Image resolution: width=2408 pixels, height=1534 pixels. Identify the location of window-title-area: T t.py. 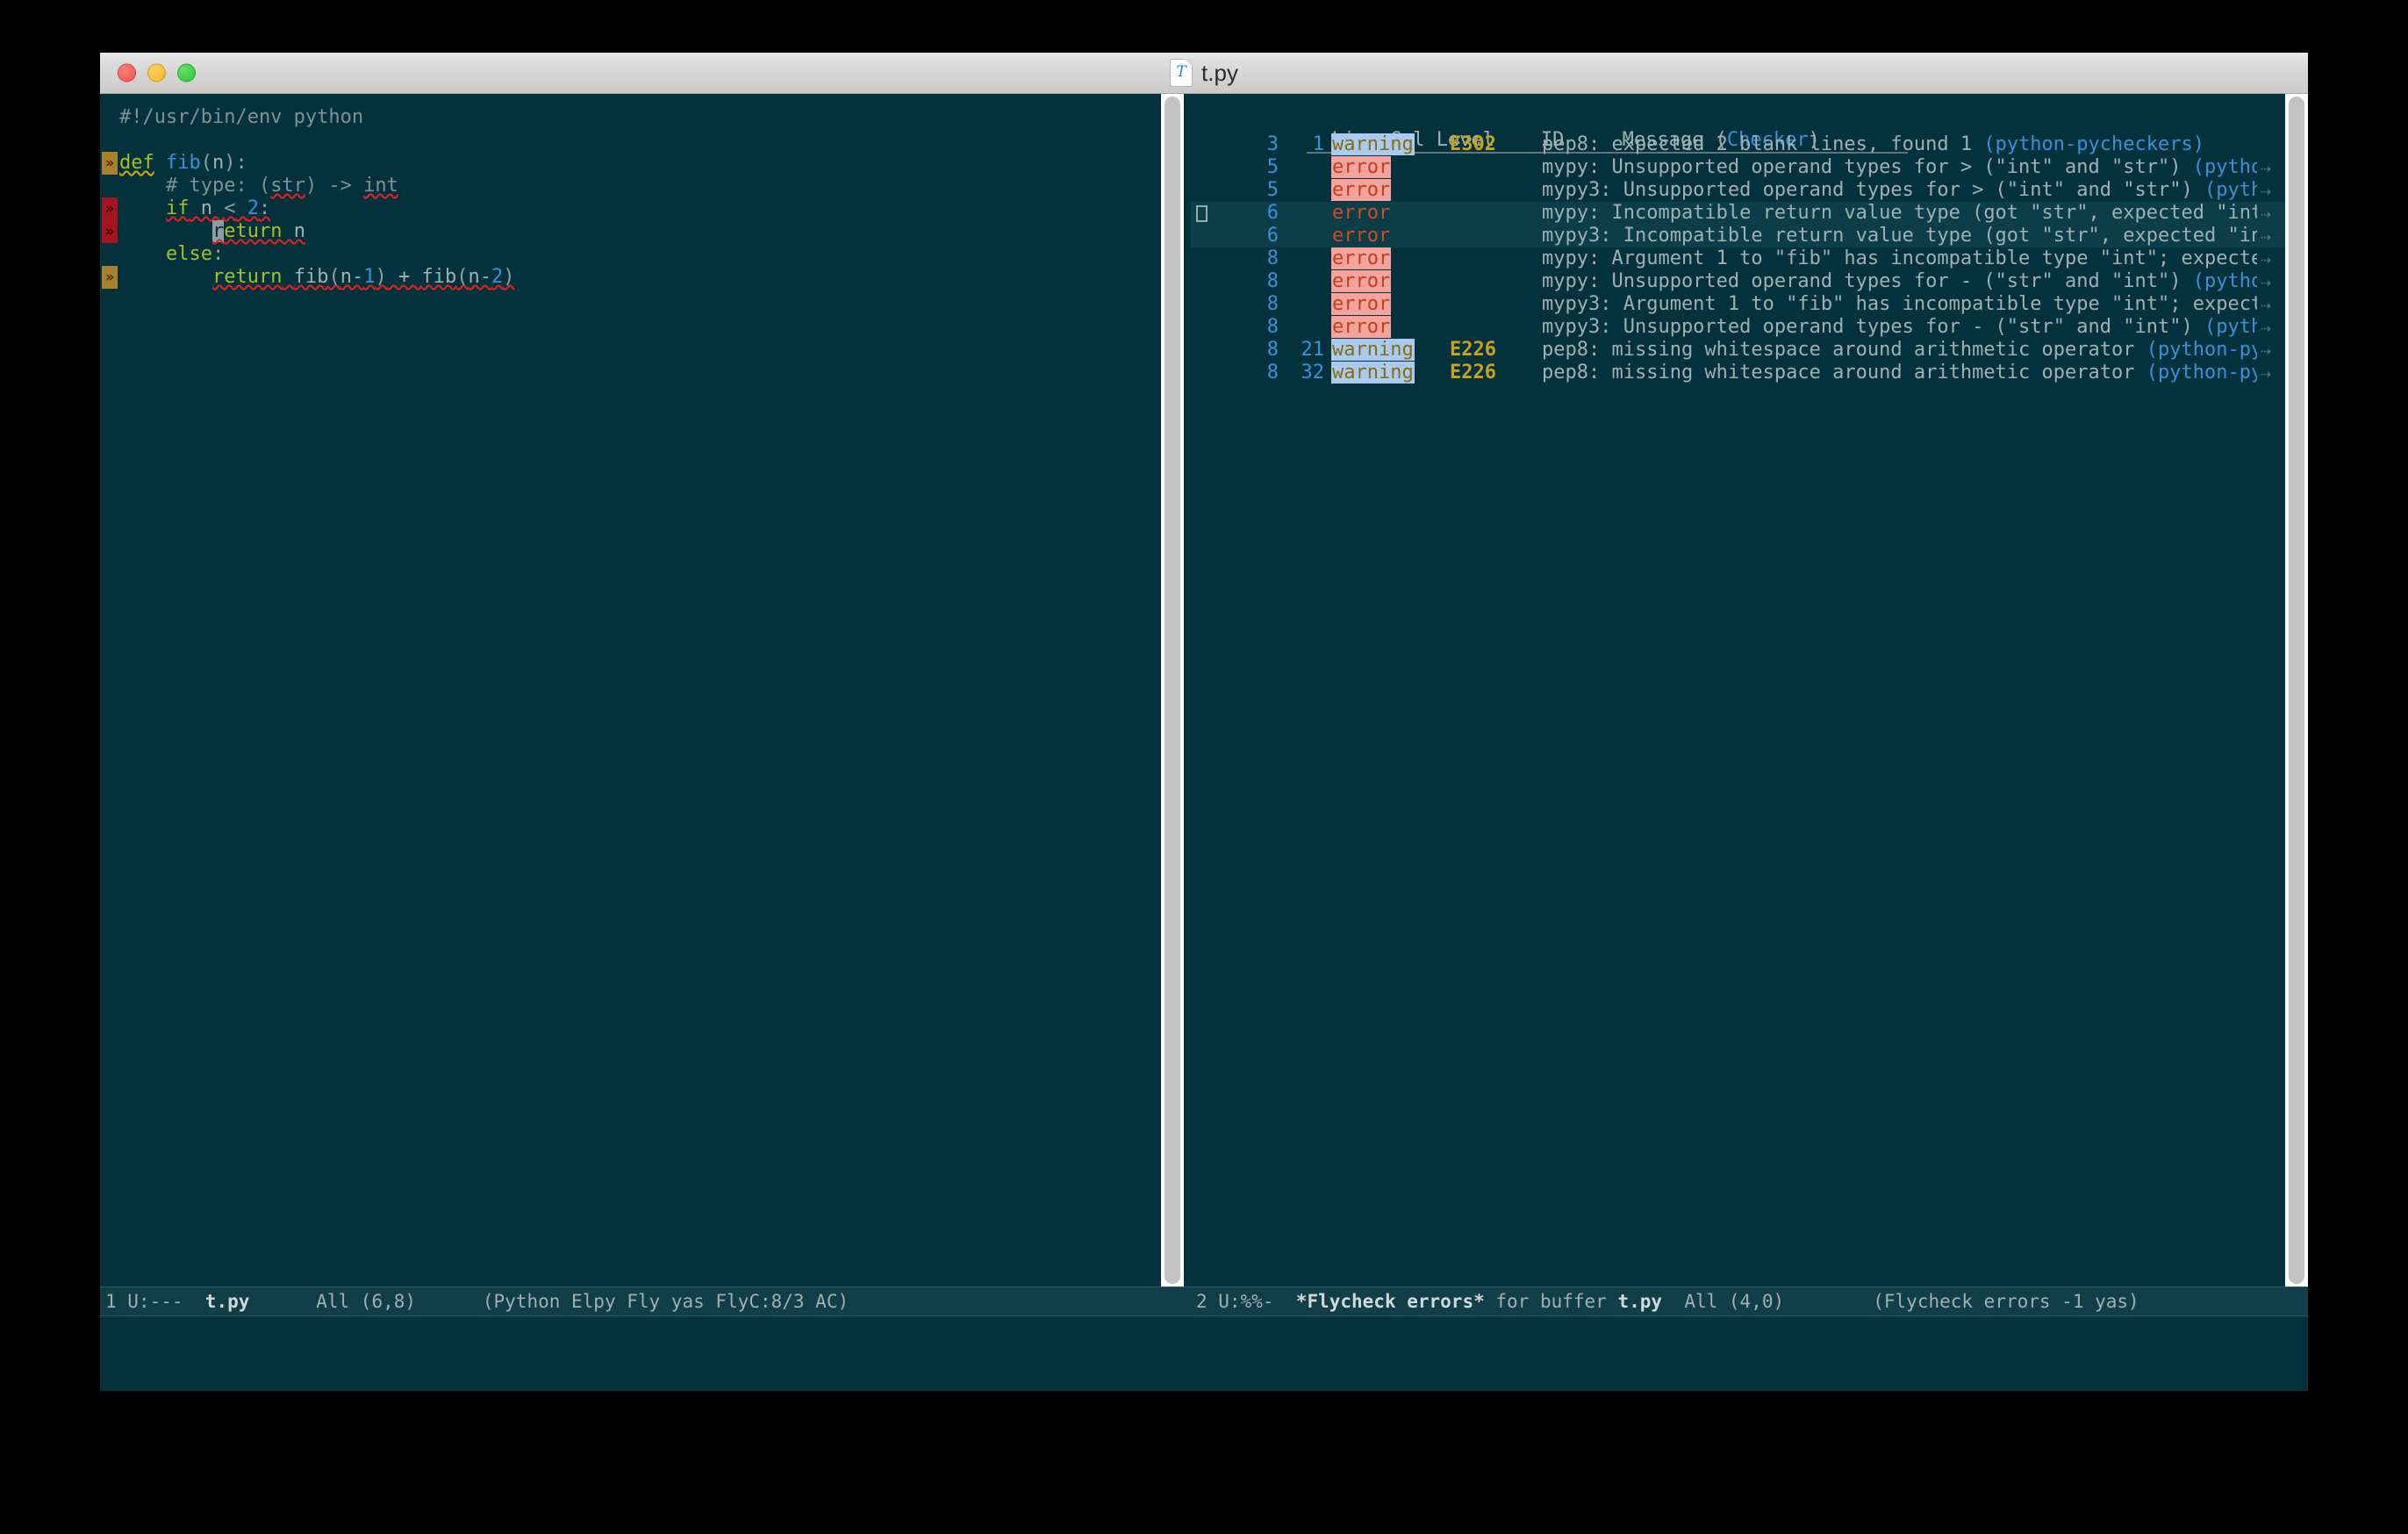
(1204, 73).